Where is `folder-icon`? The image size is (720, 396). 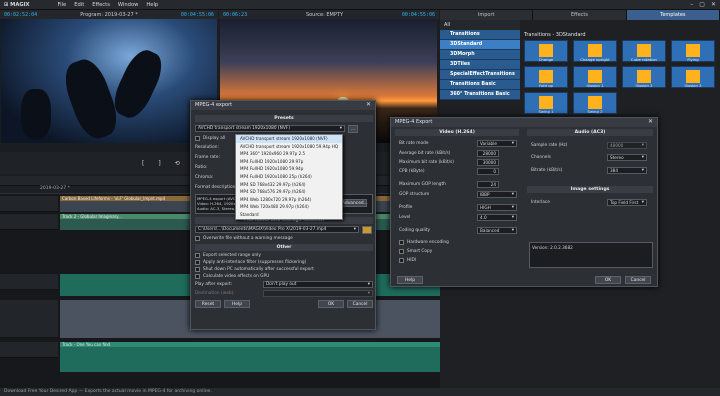 folder-icon is located at coordinates (367, 230).